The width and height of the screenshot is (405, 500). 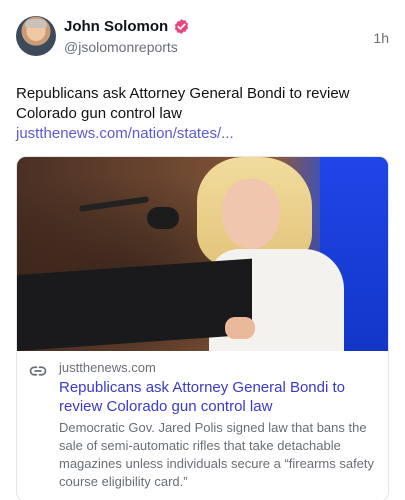 What do you see at coordinates (251, 214) in the screenshot?
I see `image-person-face` at bounding box center [251, 214].